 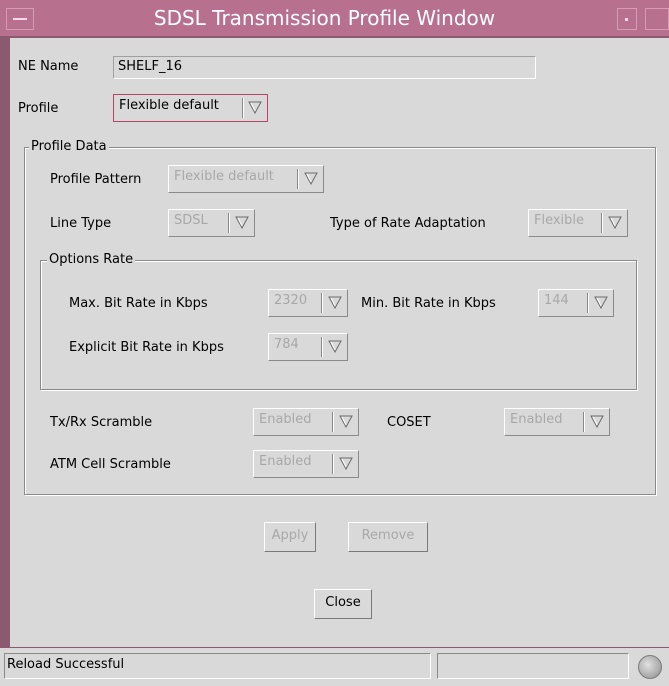 I want to click on profile-dropdown: Flexible default, so click(x=190, y=108).